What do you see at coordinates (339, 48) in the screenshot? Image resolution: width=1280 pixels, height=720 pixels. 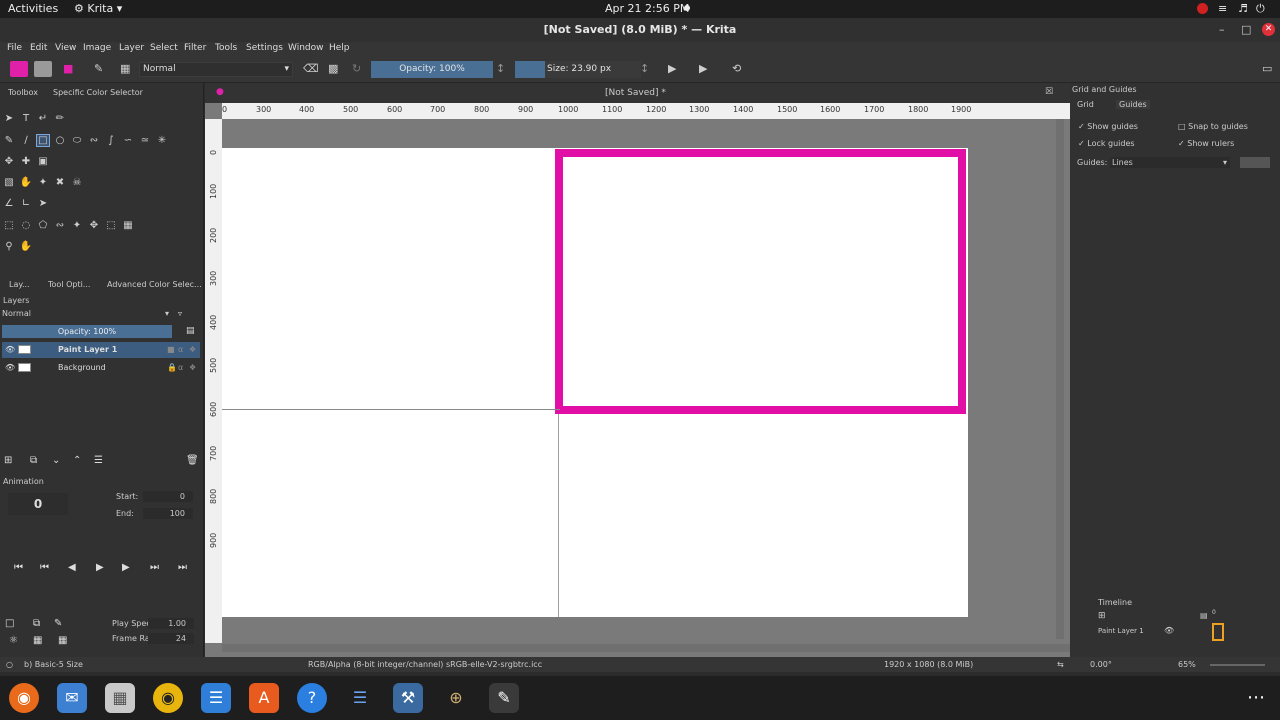 I see `menu-help: Help` at bounding box center [339, 48].